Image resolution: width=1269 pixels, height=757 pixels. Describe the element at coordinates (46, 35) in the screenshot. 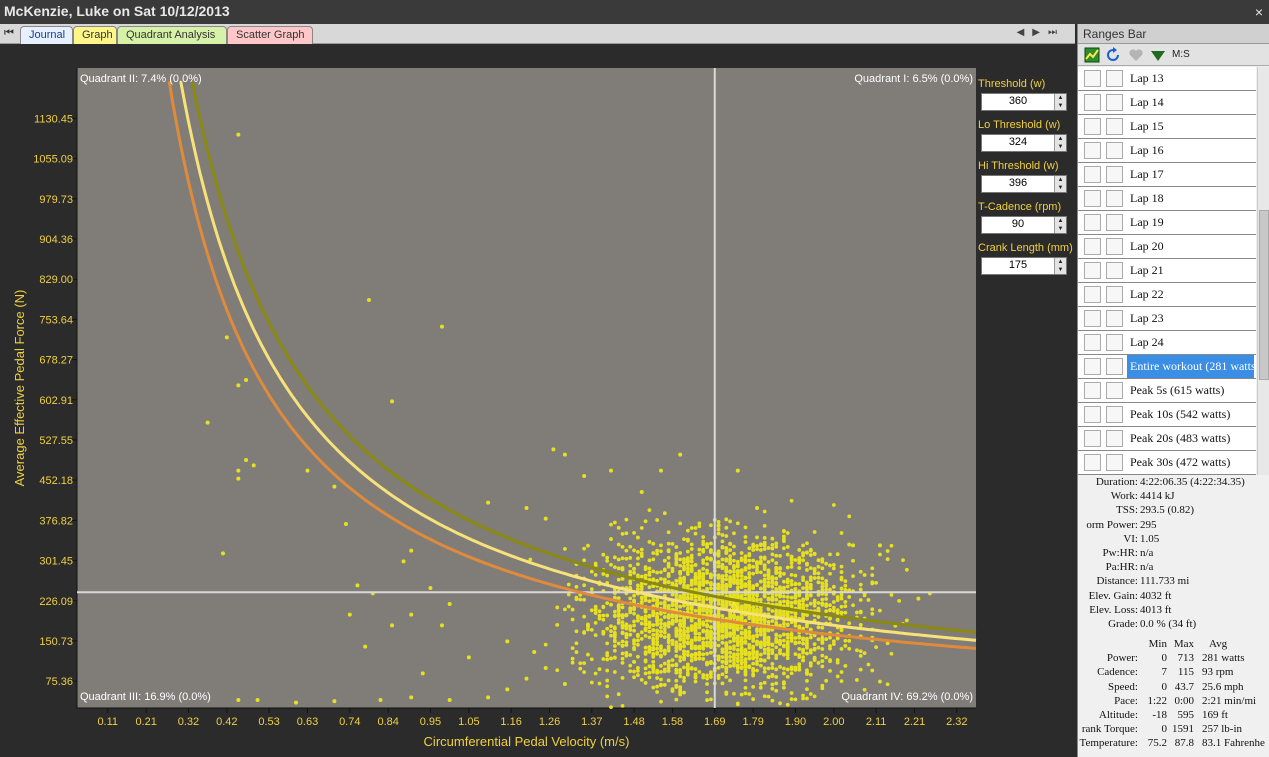

I see `tab-journal: Journal` at that location.